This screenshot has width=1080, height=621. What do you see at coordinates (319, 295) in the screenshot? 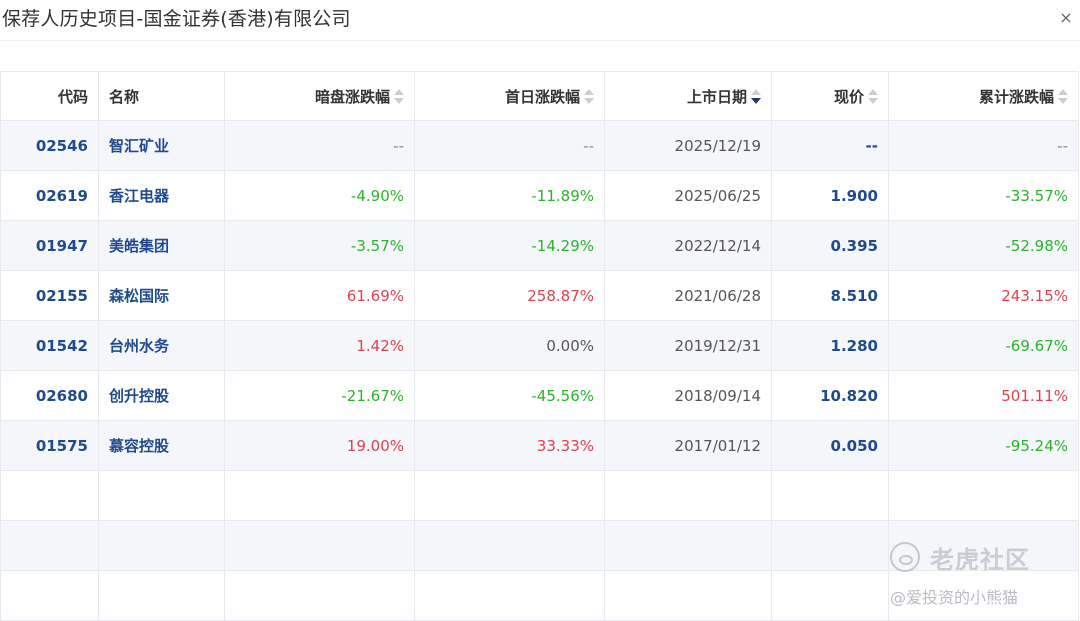
I see `grey-market-change: 61.69%` at bounding box center [319, 295].